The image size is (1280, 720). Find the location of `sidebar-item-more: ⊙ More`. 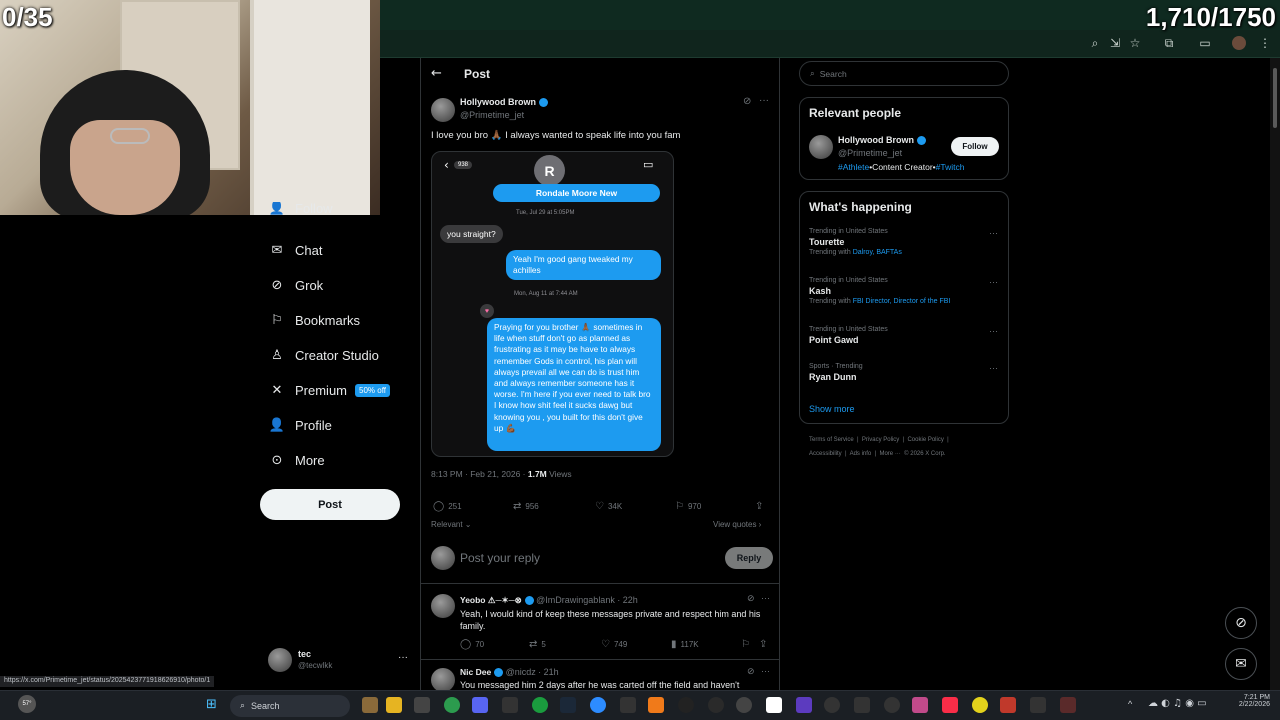

sidebar-item-more: ⊙ More is located at coordinates (296, 460).